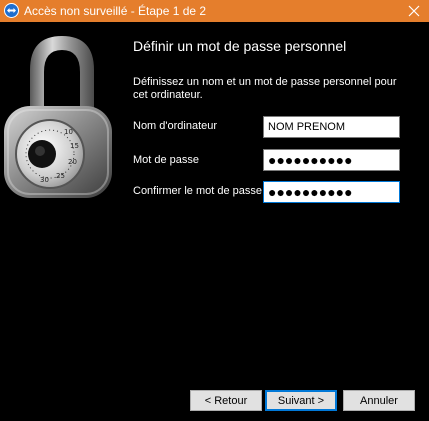 The image size is (429, 421). Describe the element at coordinates (60, 176) in the screenshot. I see `svg-text: 25` at that location.